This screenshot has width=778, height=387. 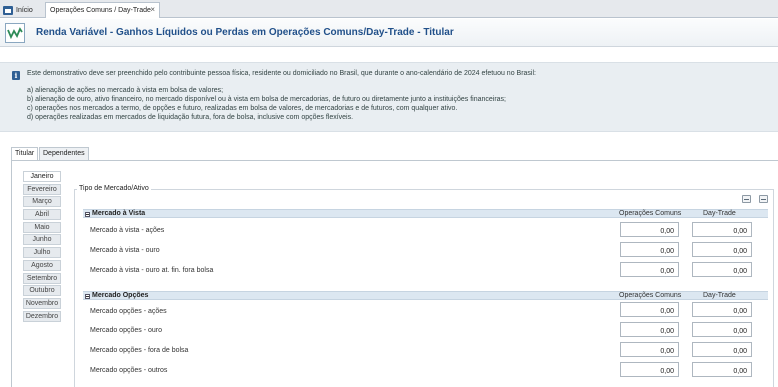 I want to click on vista-acoes-comuns-input, so click(x=649, y=229).